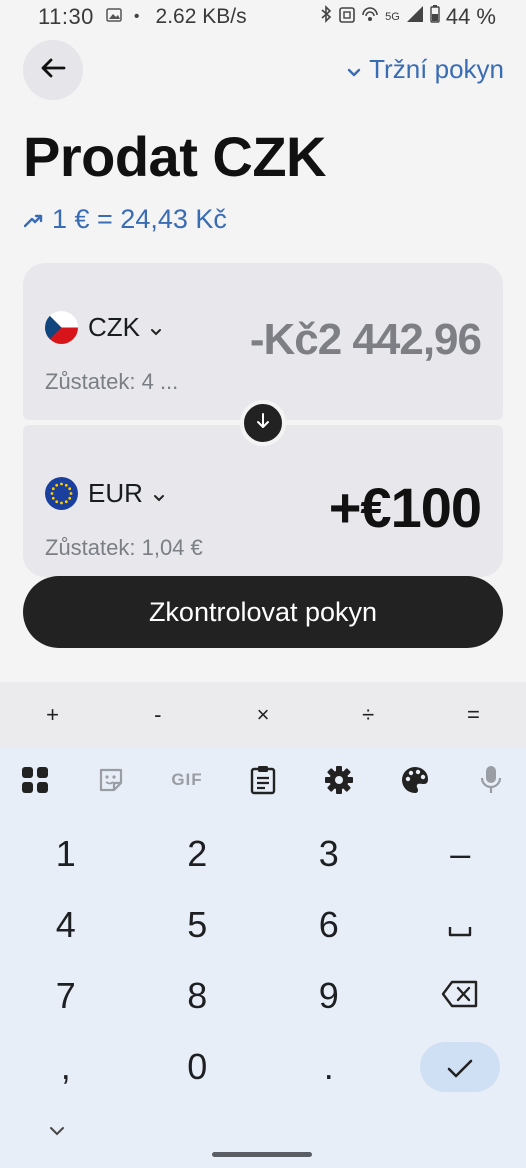  Describe the element at coordinates (157, 715) in the screenshot. I see `key-minus: -` at that location.